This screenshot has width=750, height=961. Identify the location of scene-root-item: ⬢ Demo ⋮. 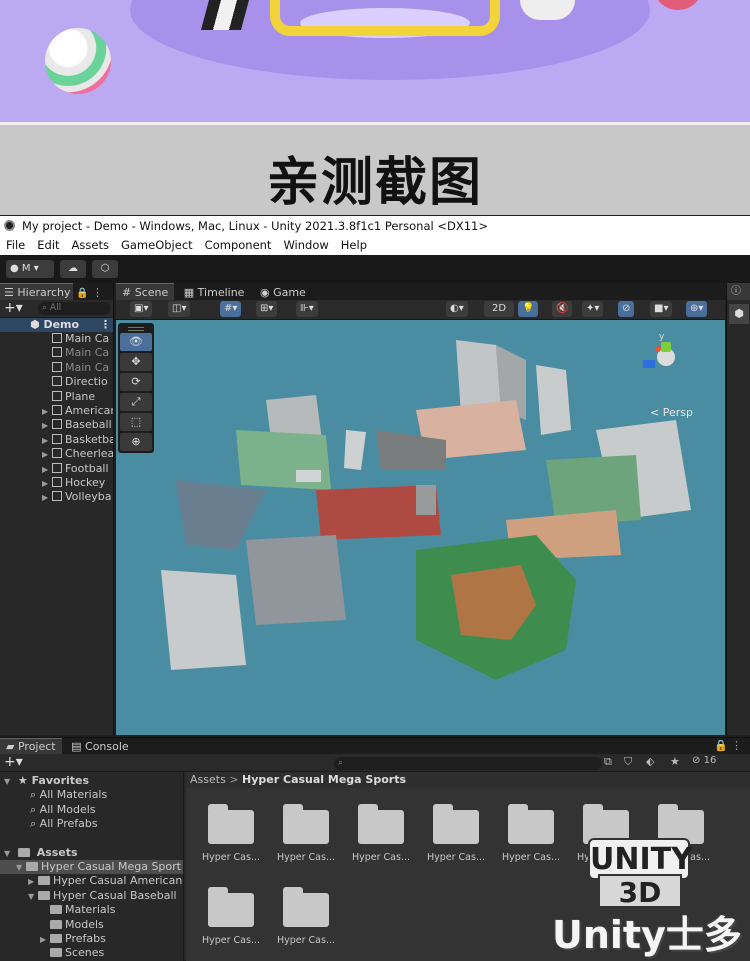
(56, 325).